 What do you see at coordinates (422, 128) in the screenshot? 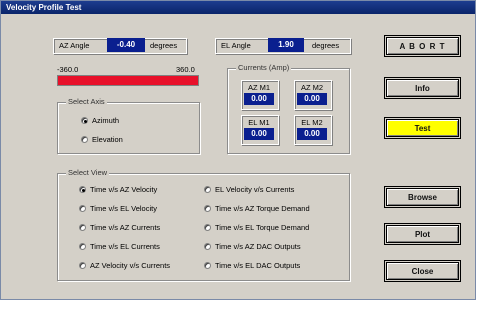
I see `test-button: Test` at bounding box center [422, 128].